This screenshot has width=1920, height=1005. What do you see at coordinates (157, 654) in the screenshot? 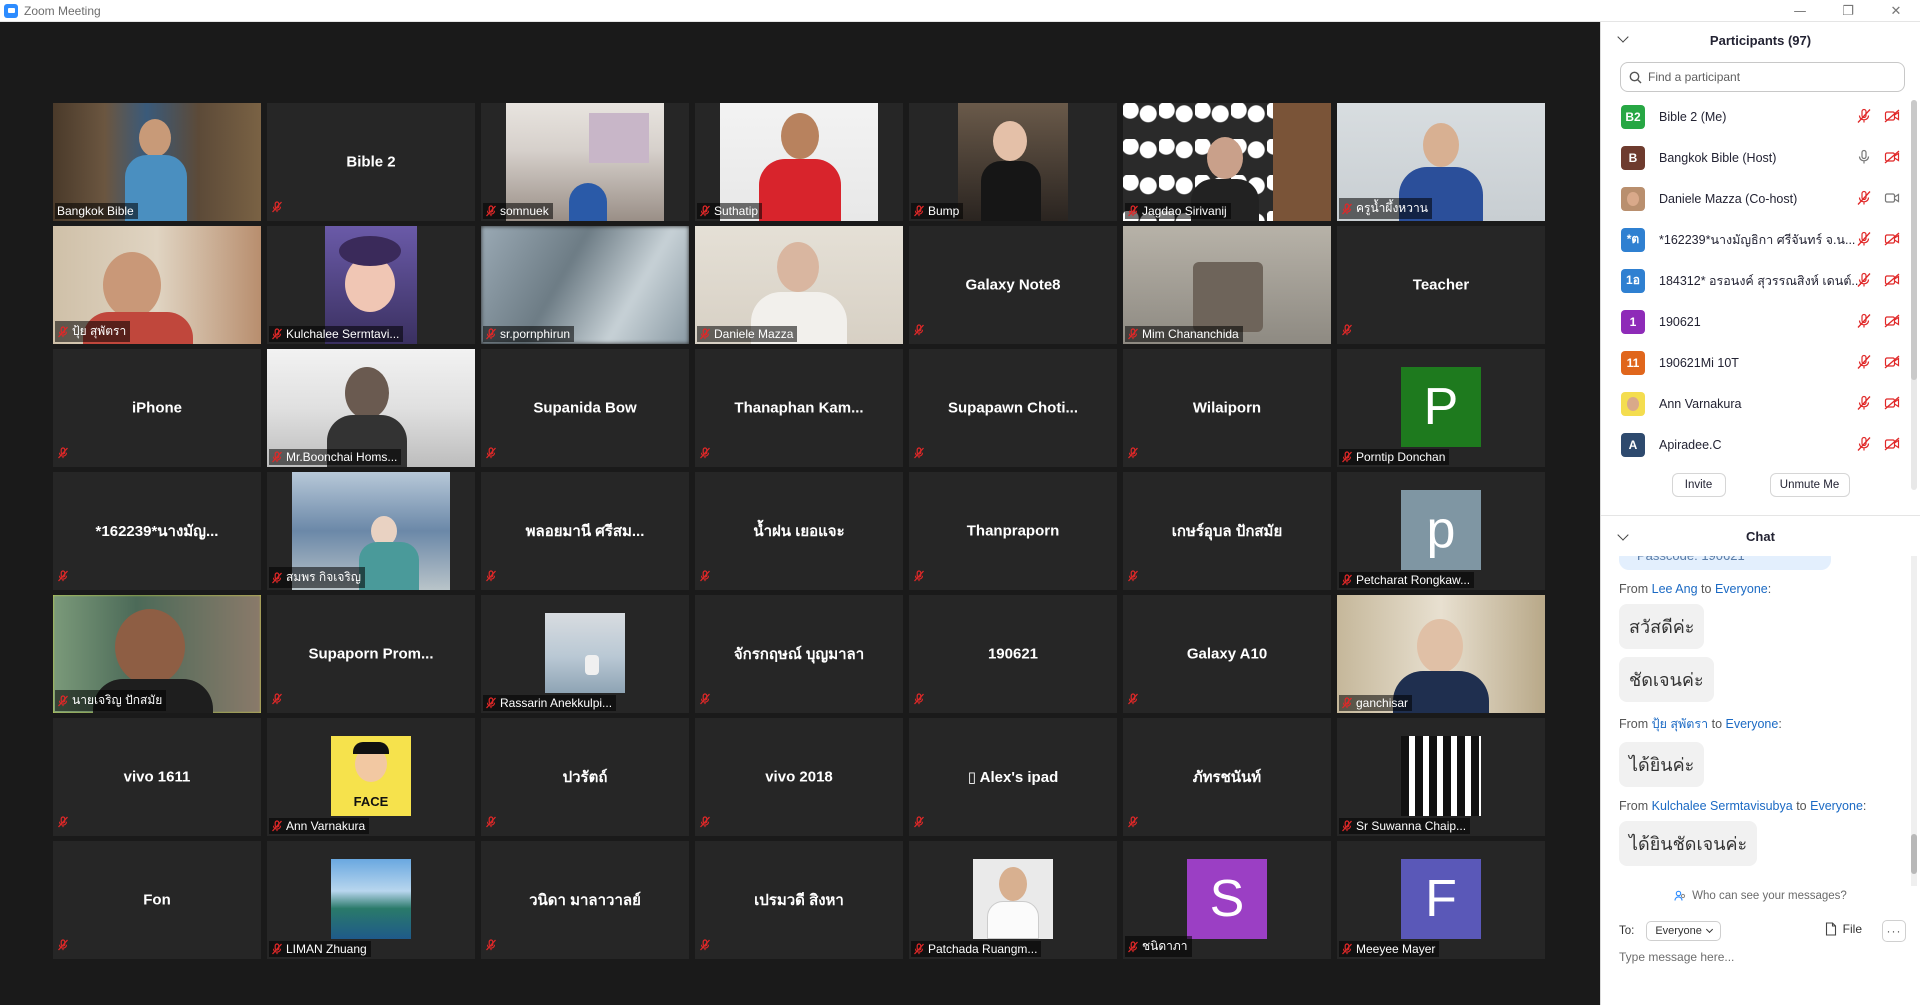
I see `participant-tile: นายเจริญ ปักสมัย` at bounding box center [157, 654].